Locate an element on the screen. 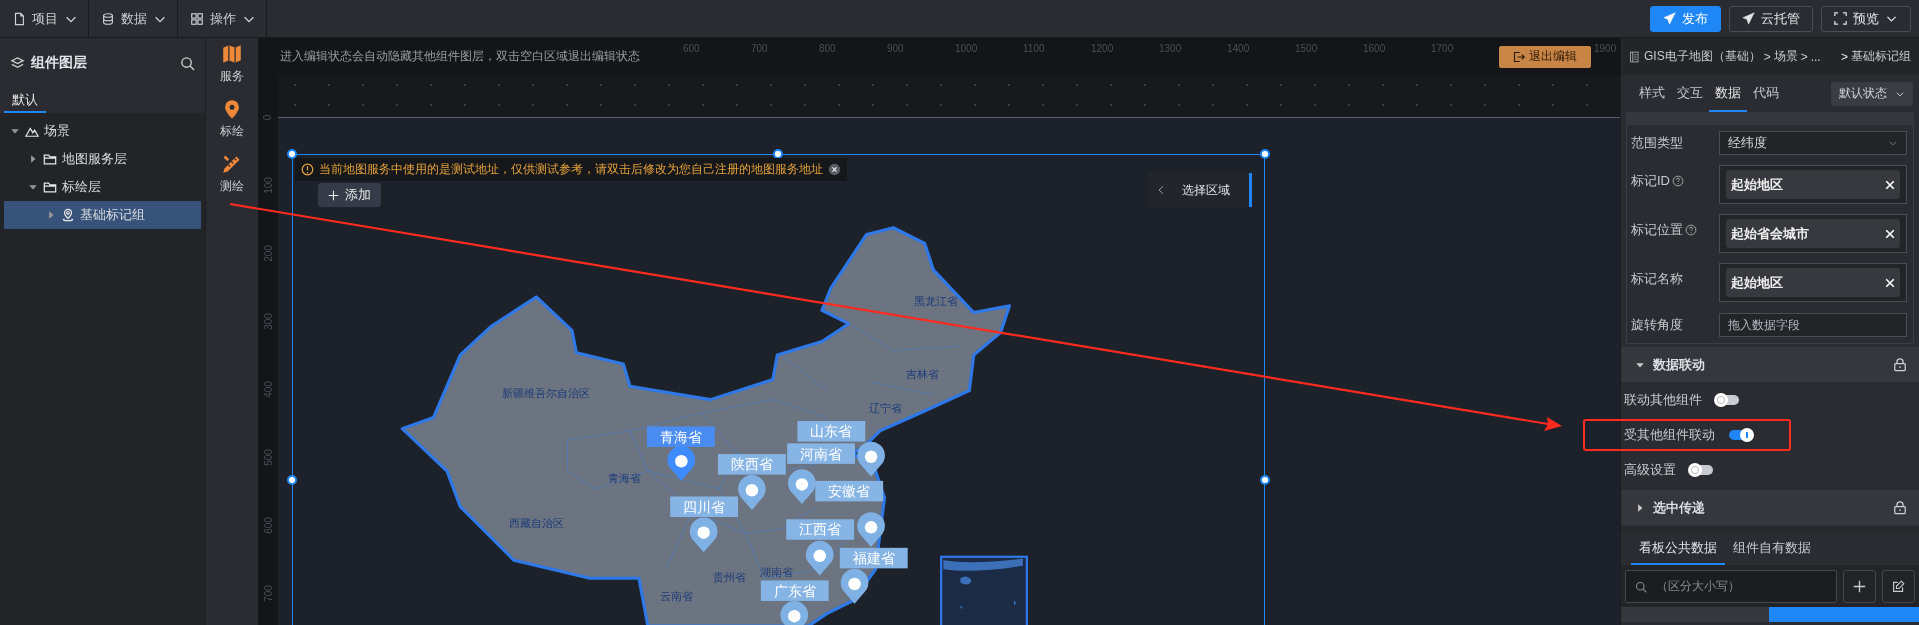 This screenshot has height=625, width=1919. ruler-label: 500 is located at coordinates (268, 457).